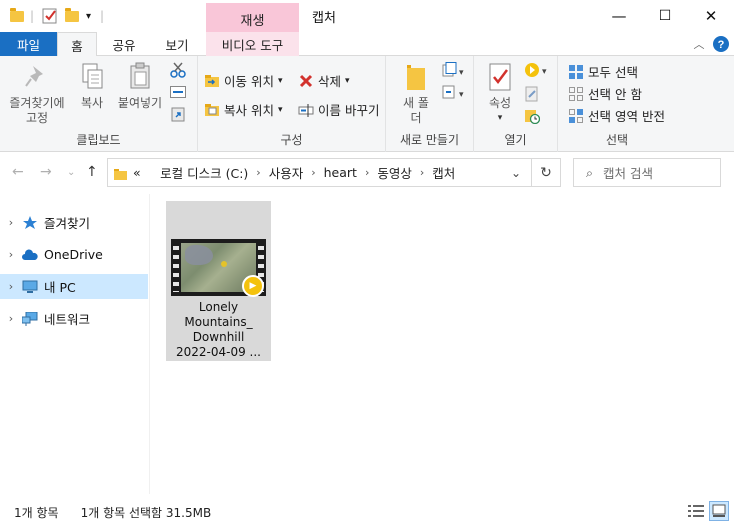 Image resolution: width=734 pixels, height=525 pixels. I want to click on close-button: ✕, so click(711, 16).